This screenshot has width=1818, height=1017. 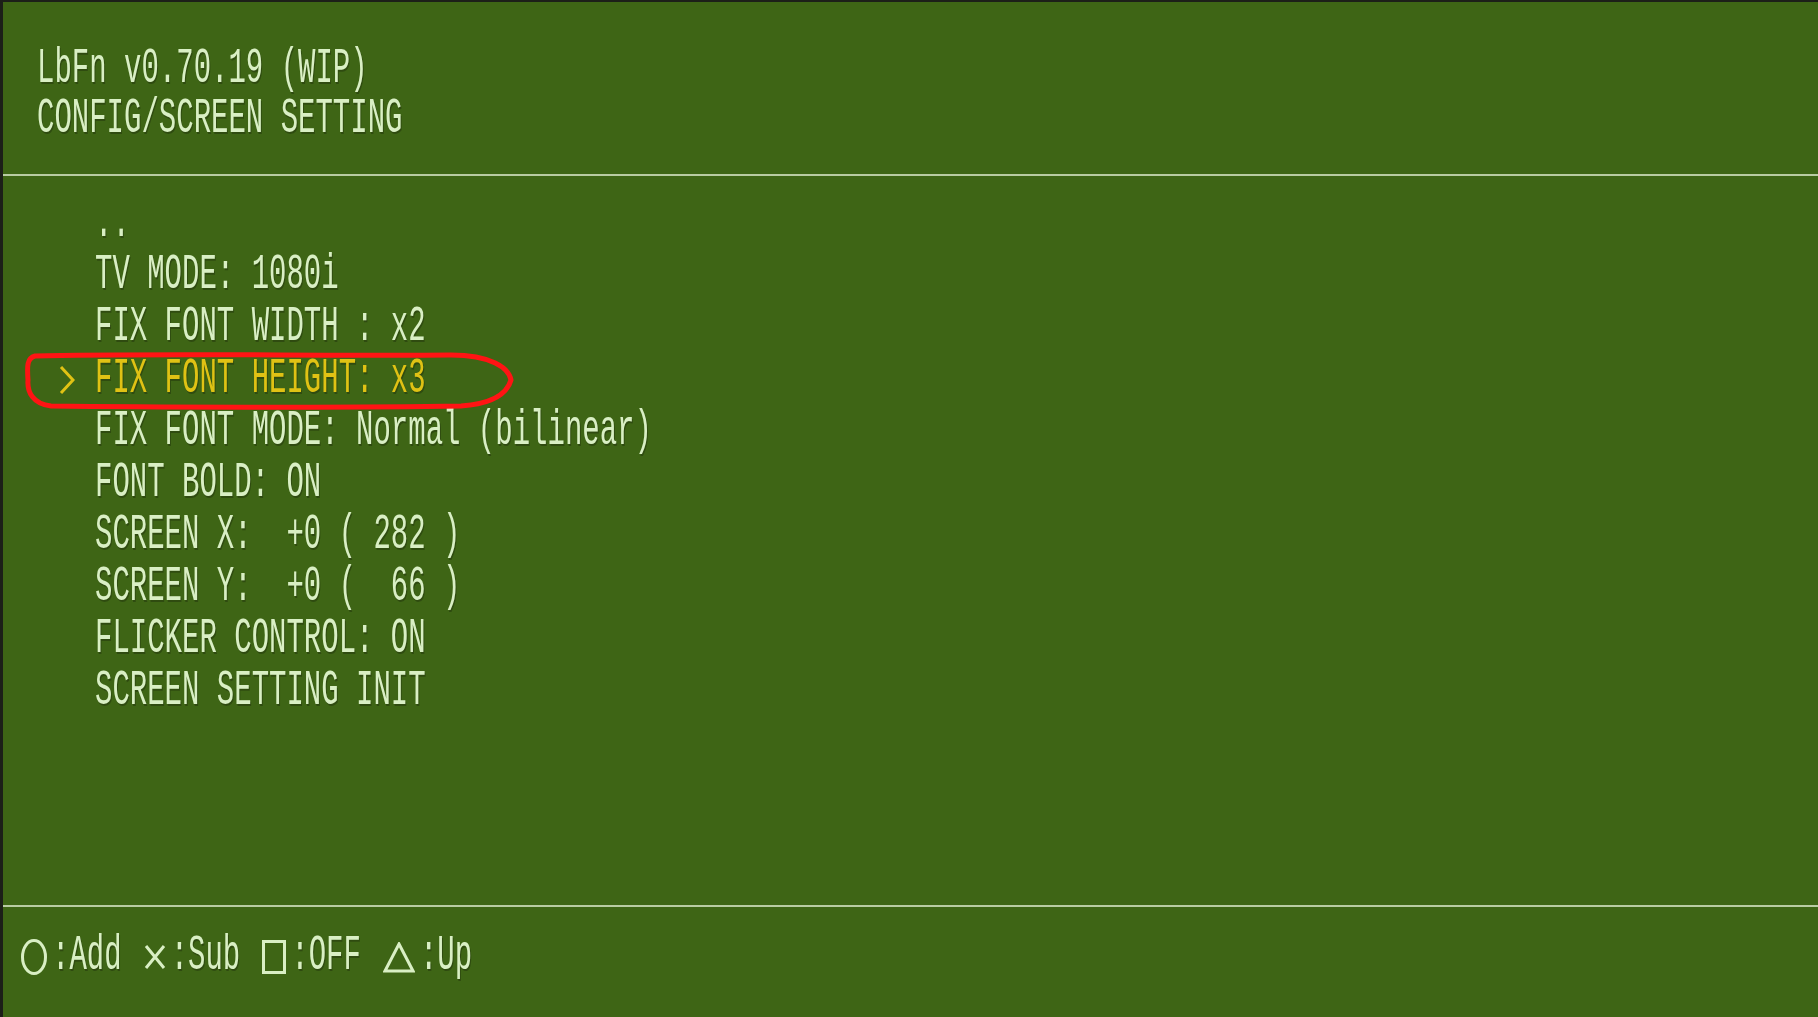 What do you see at coordinates (446, 957) in the screenshot?
I see `hint-label: :Up` at bounding box center [446, 957].